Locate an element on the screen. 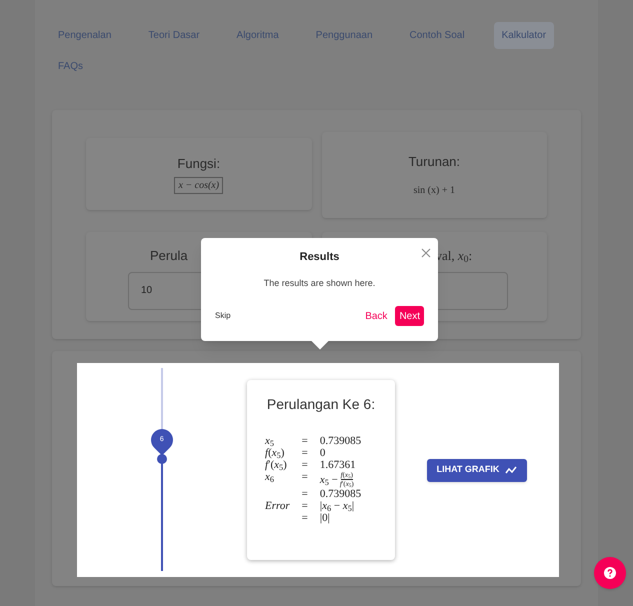  nav-tab: Teori Dasar is located at coordinates (174, 35).